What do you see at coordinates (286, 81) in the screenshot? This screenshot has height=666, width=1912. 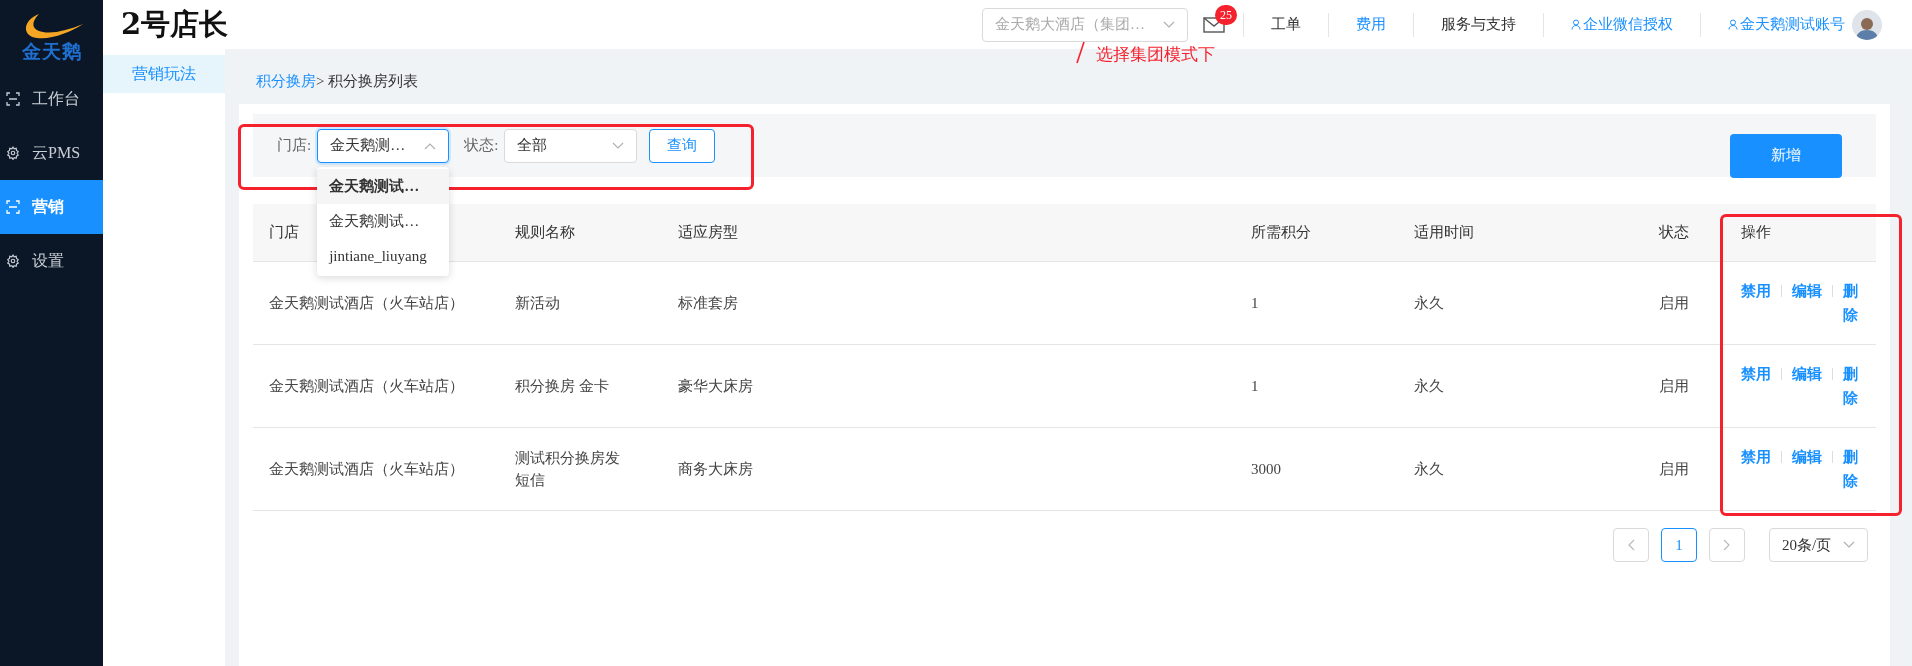 I see `breadcrumb-link: 积分换房` at bounding box center [286, 81].